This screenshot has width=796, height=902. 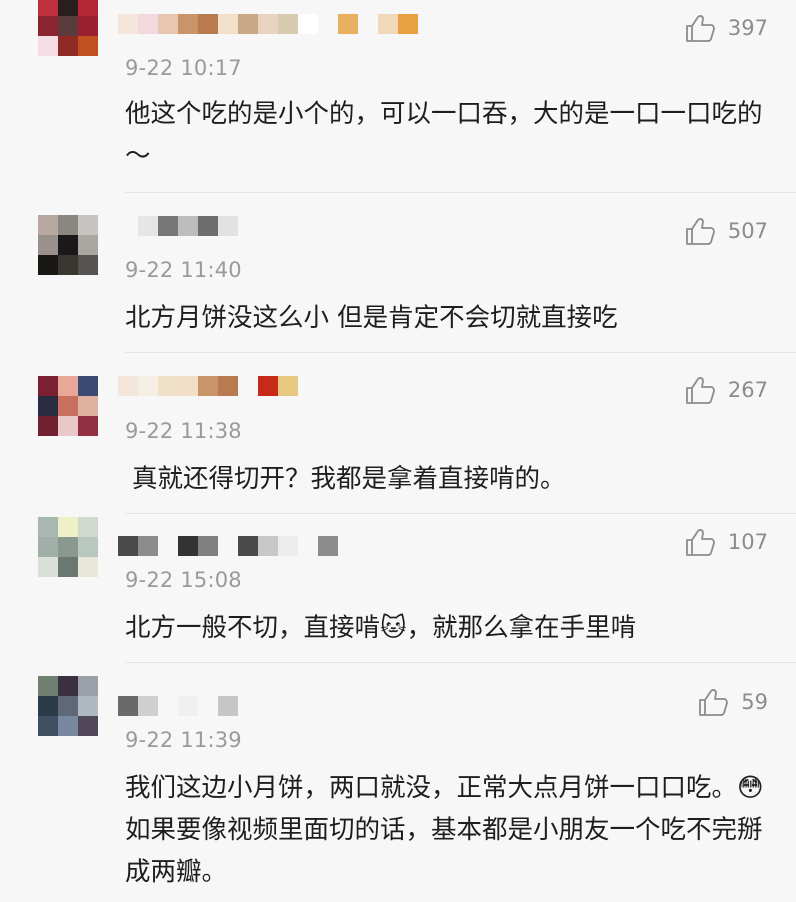 What do you see at coordinates (726, 390) in the screenshot?
I see `like-button: 267` at bounding box center [726, 390].